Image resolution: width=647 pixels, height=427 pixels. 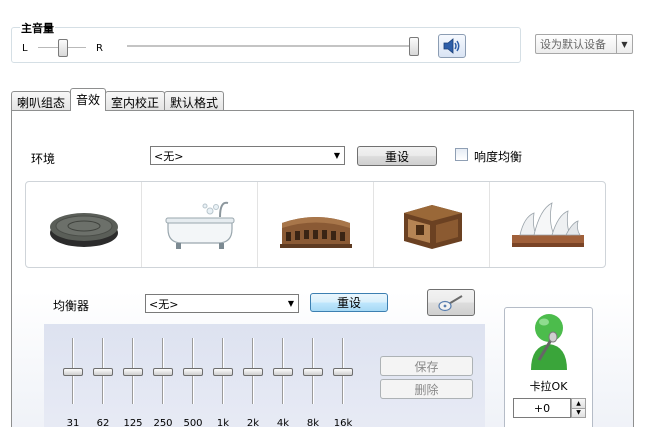 I want to click on eq-band-label: 8k, so click(x=313, y=422).